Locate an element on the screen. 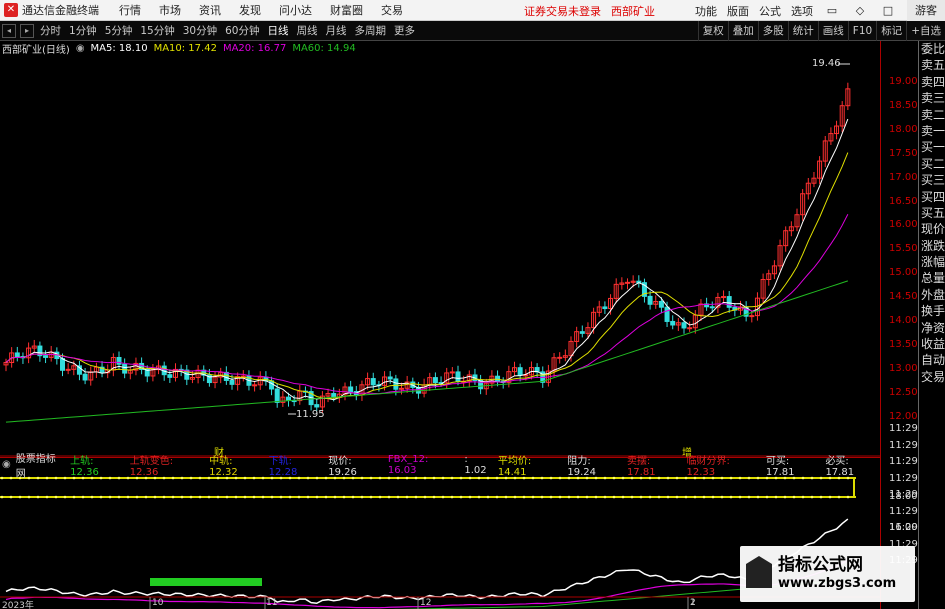 This screenshot has height=609, width=945. quote-field: 卖五 is located at coordinates (932, 65).